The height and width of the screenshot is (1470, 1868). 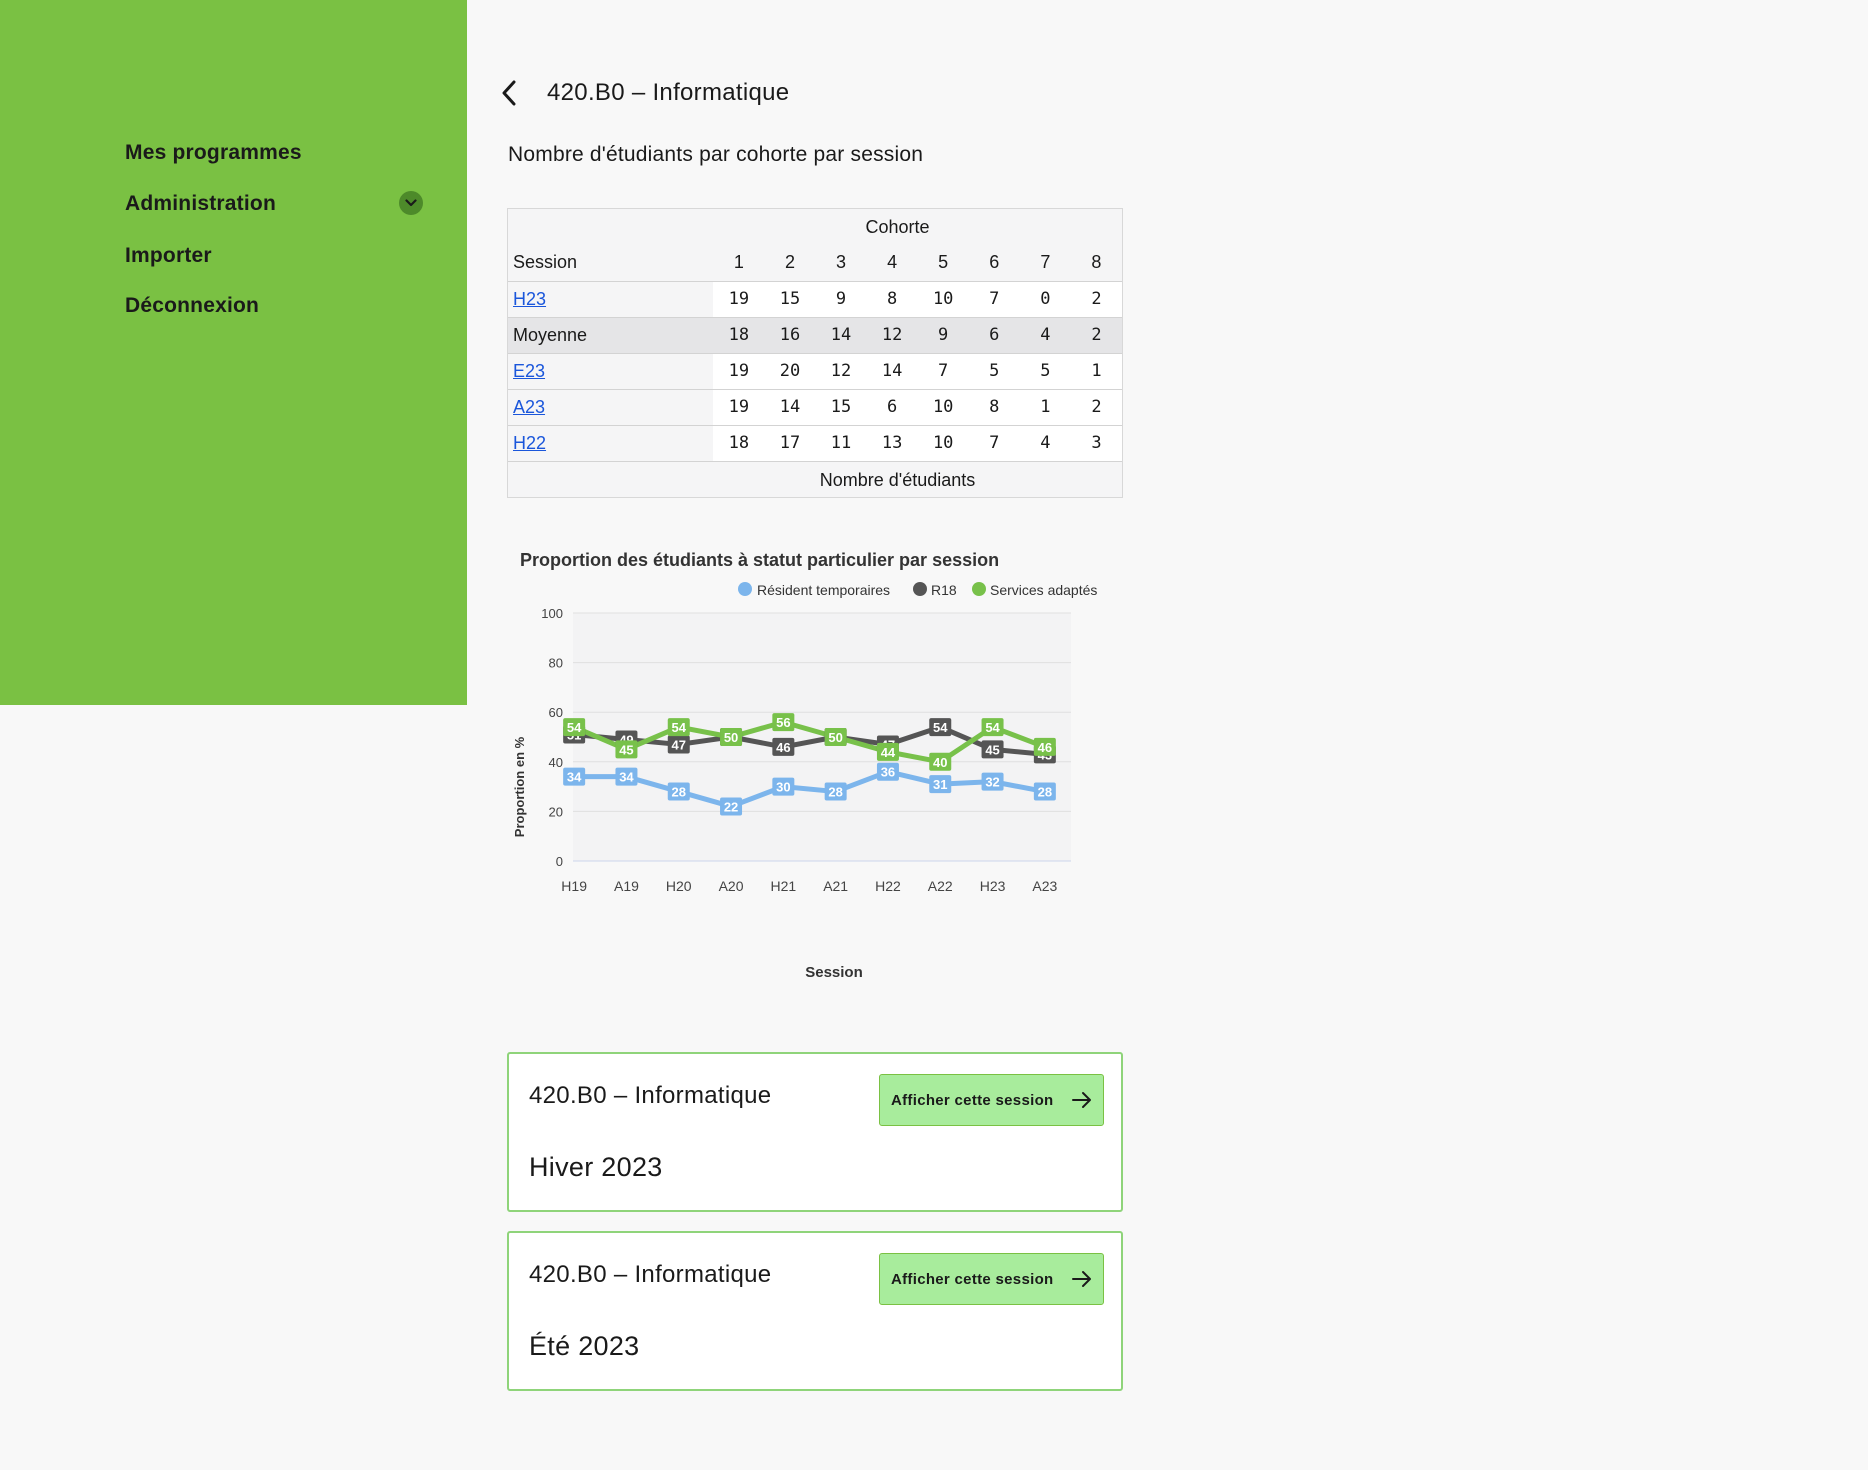 I want to click on card-subtitle: Été 2023, so click(x=584, y=1346).